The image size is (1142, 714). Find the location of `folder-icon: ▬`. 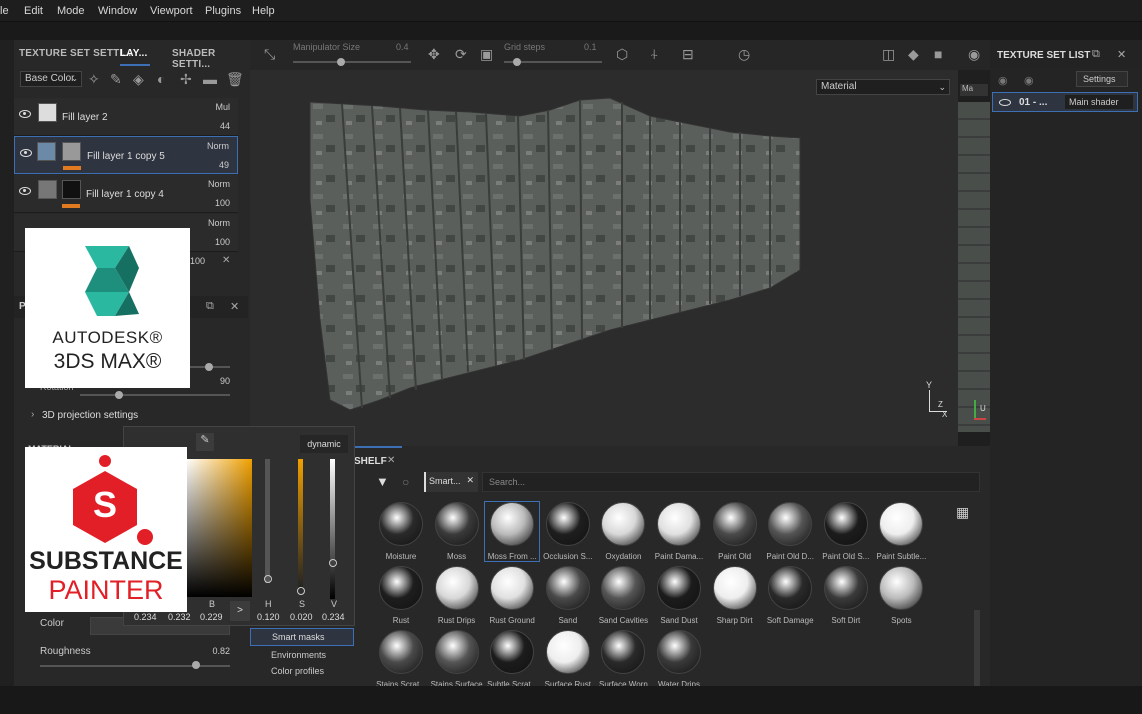

folder-icon: ▬ is located at coordinates (210, 79).